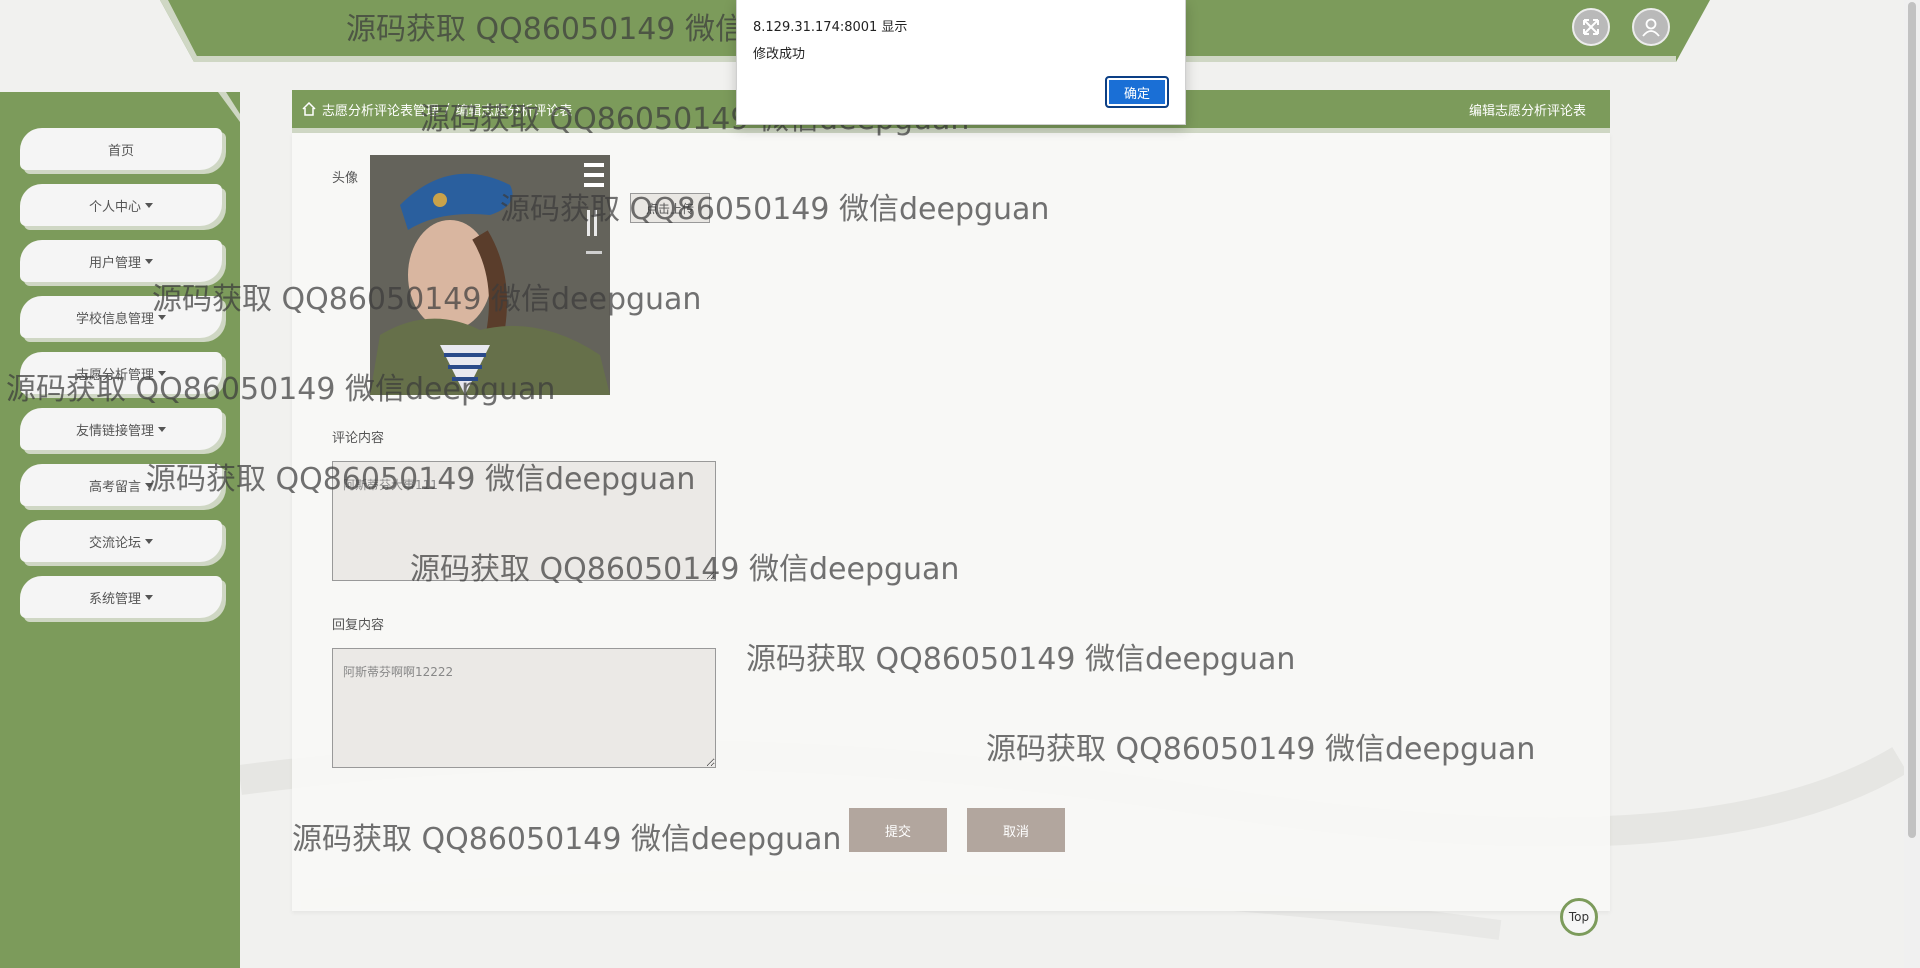 Image resolution: width=1920 pixels, height=968 pixels. Describe the element at coordinates (490, 275) in the screenshot. I see `avatar-image` at that location.